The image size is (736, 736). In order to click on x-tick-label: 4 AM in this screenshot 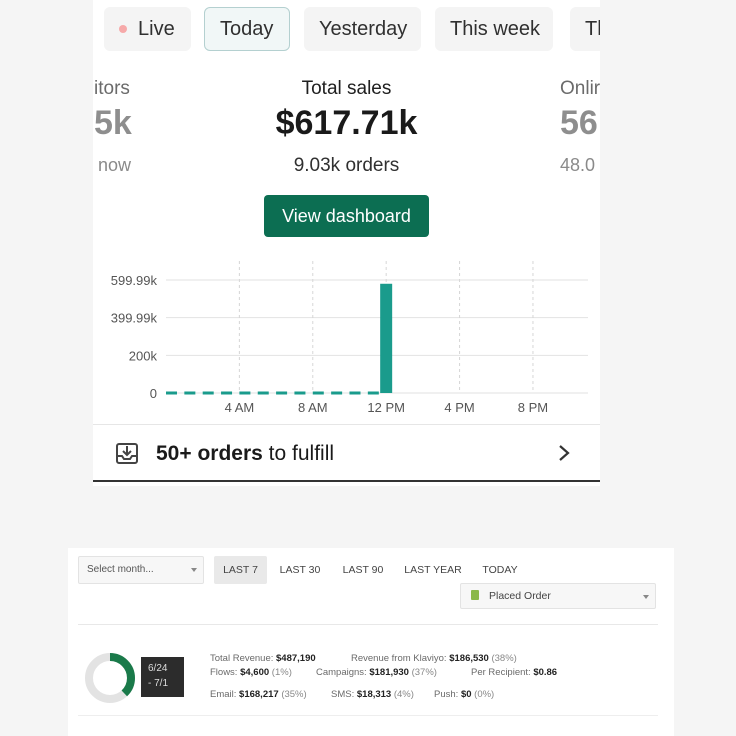, I will do `click(240, 407)`.